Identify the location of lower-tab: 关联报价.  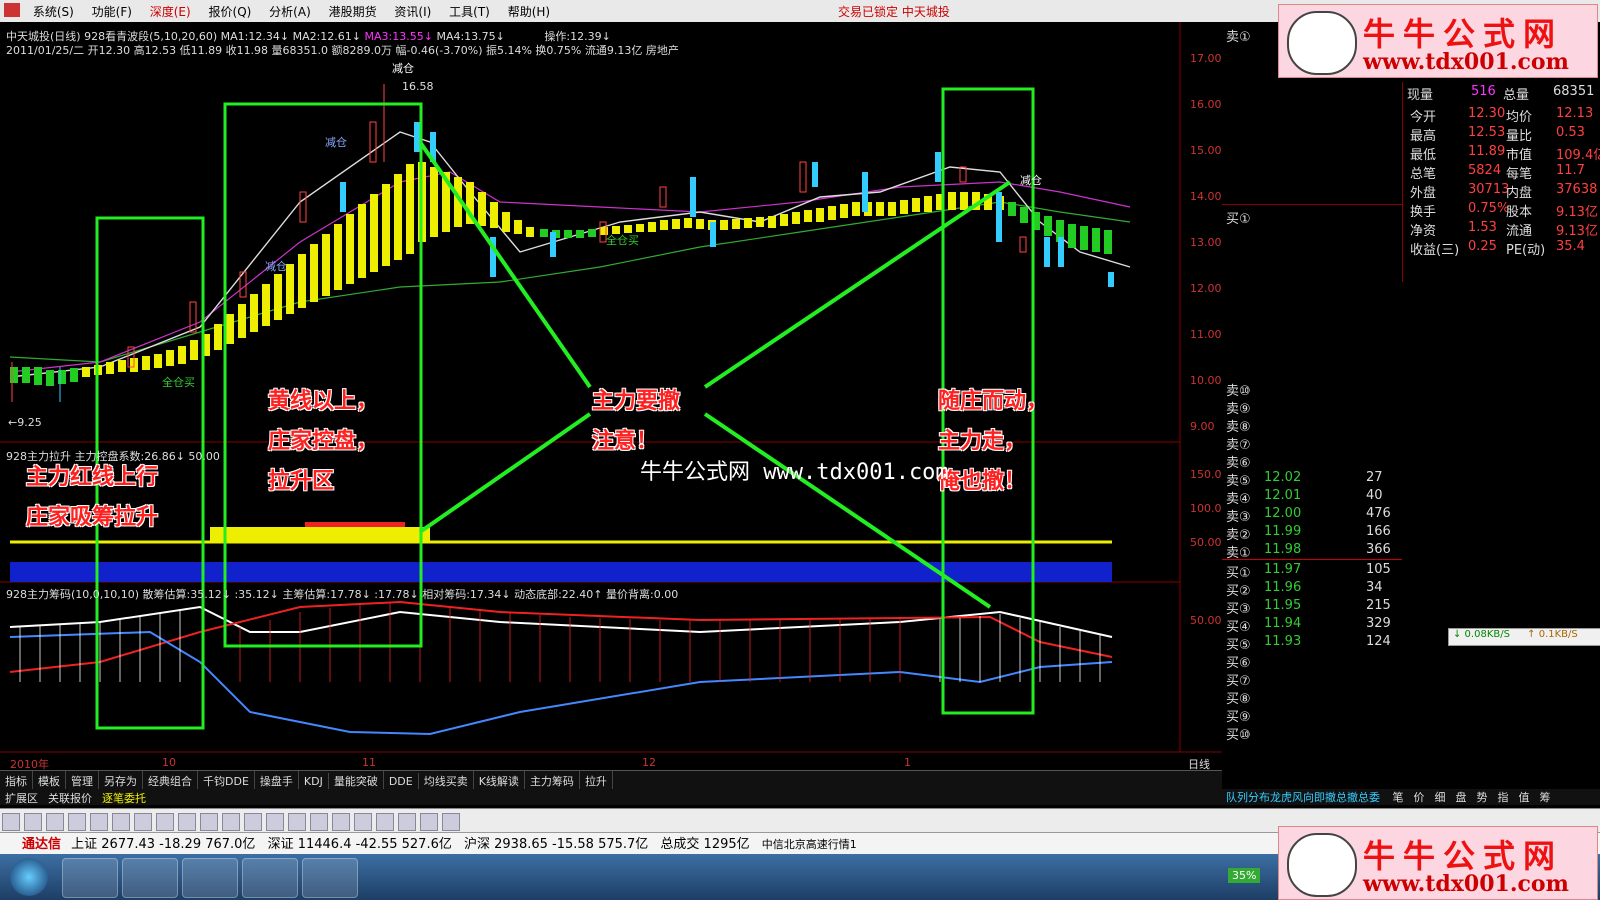
(70, 798).